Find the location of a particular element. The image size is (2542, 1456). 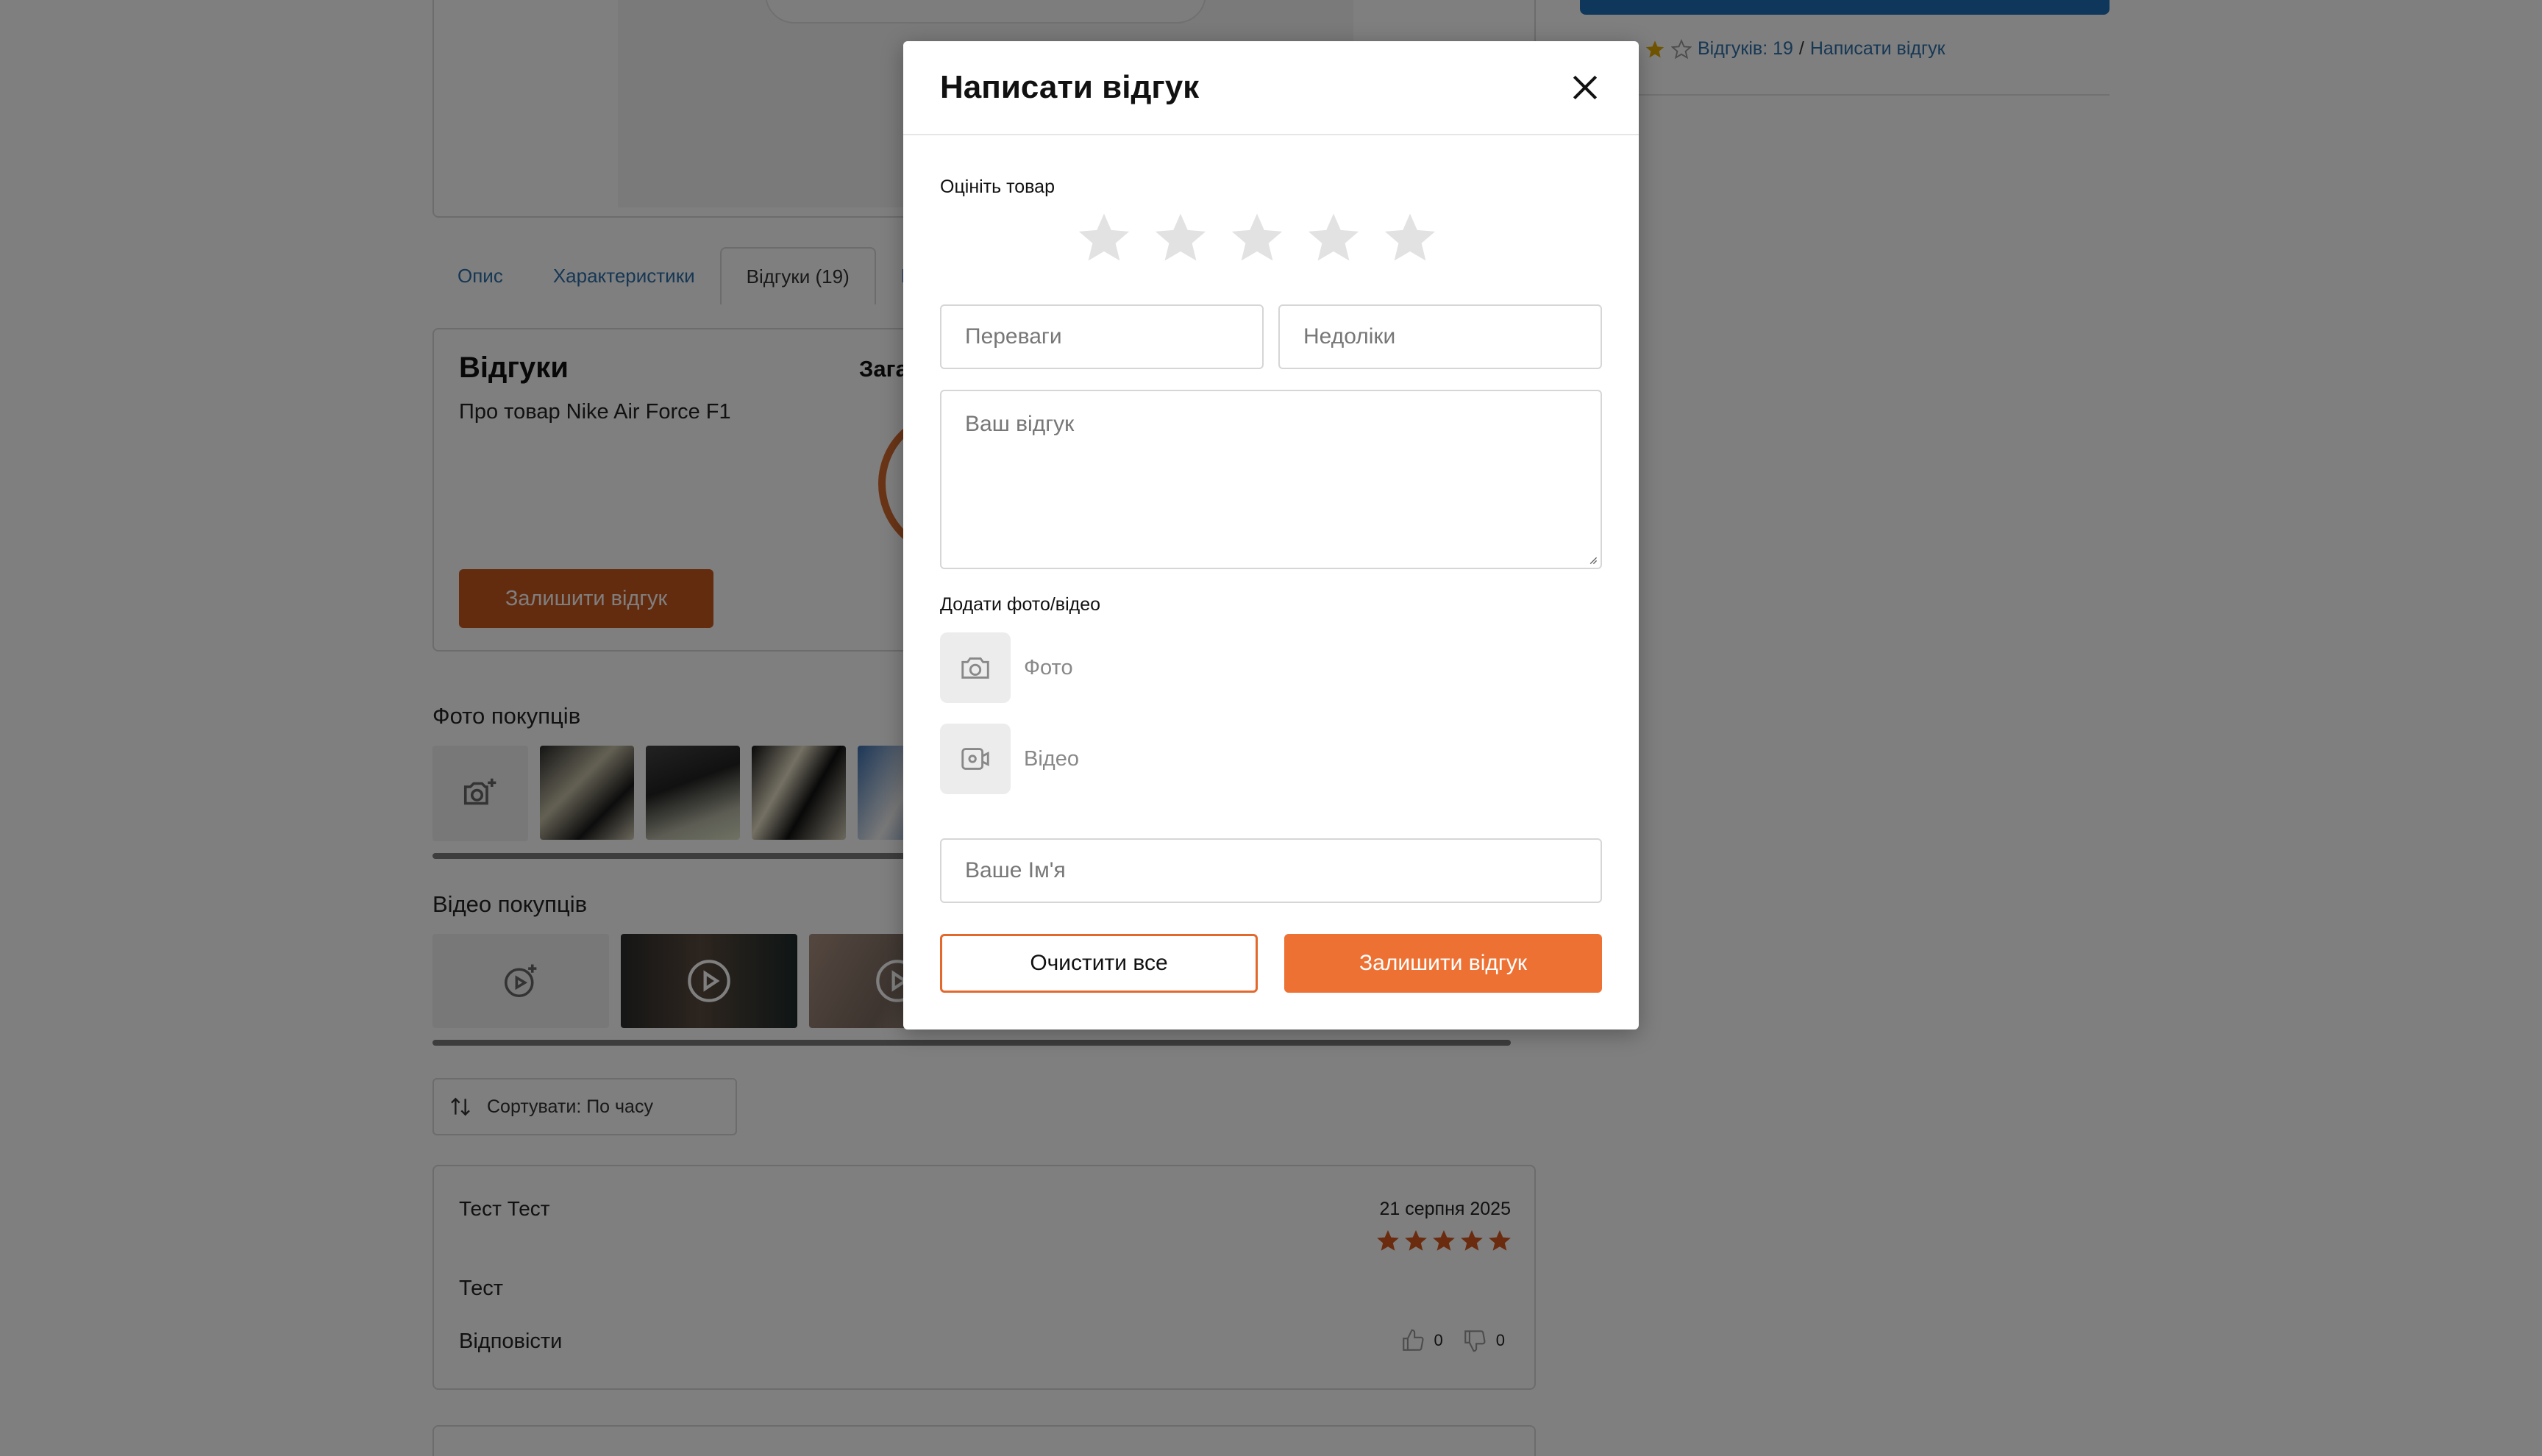

rate-product-label: Оцініть товар is located at coordinates (998, 186).